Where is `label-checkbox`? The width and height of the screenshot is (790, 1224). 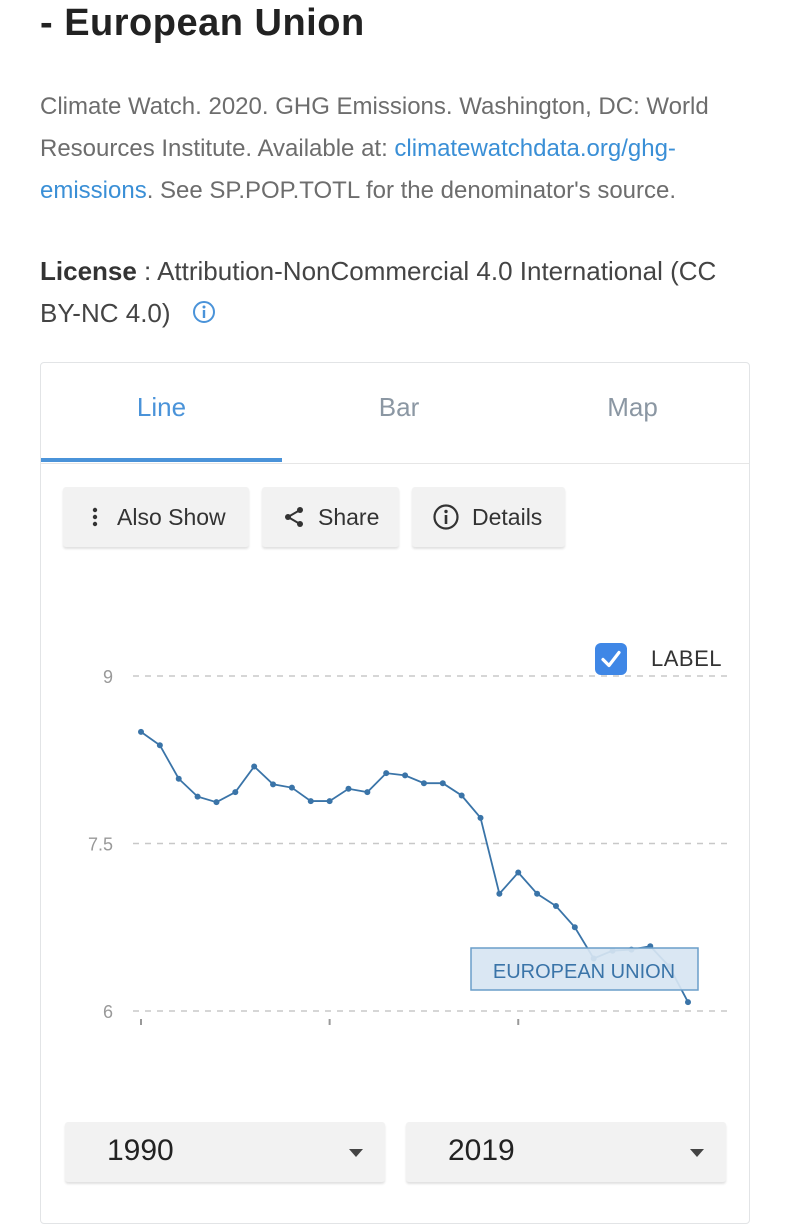
label-checkbox is located at coordinates (611, 659).